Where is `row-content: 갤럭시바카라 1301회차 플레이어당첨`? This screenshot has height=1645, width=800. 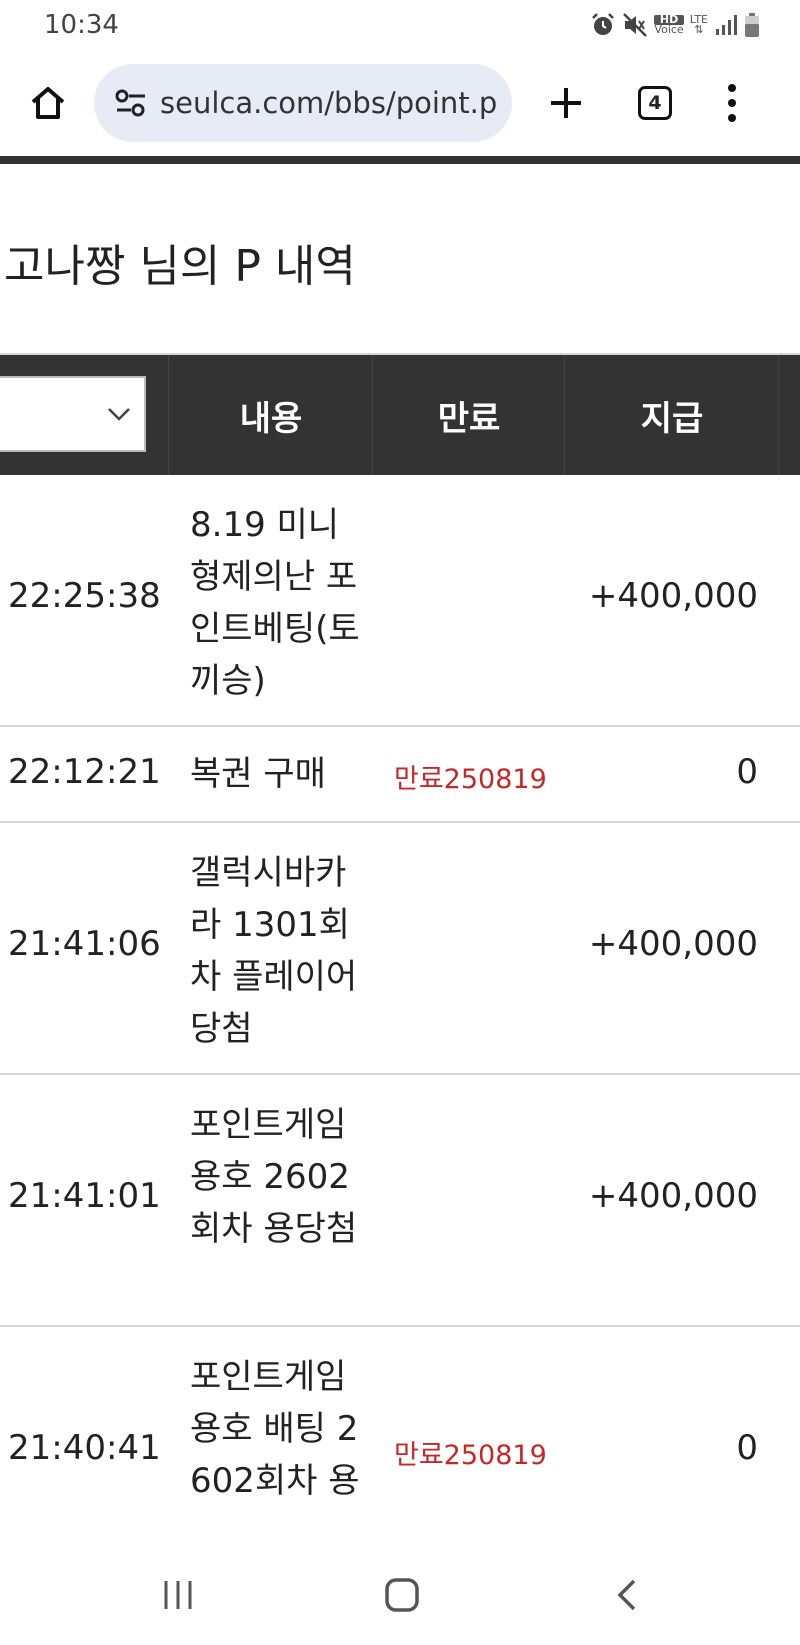
row-content: 갤럭시바카라 1301회차 플레이어당첨 is located at coordinates (274, 951).